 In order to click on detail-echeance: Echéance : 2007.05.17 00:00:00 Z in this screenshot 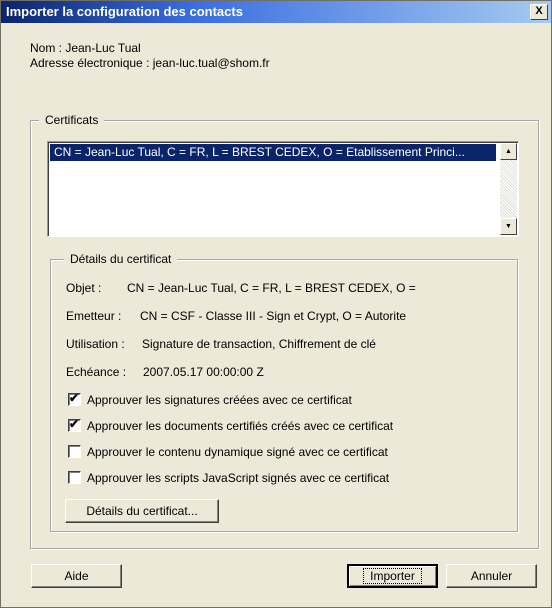, I will do `click(165, 372)`.